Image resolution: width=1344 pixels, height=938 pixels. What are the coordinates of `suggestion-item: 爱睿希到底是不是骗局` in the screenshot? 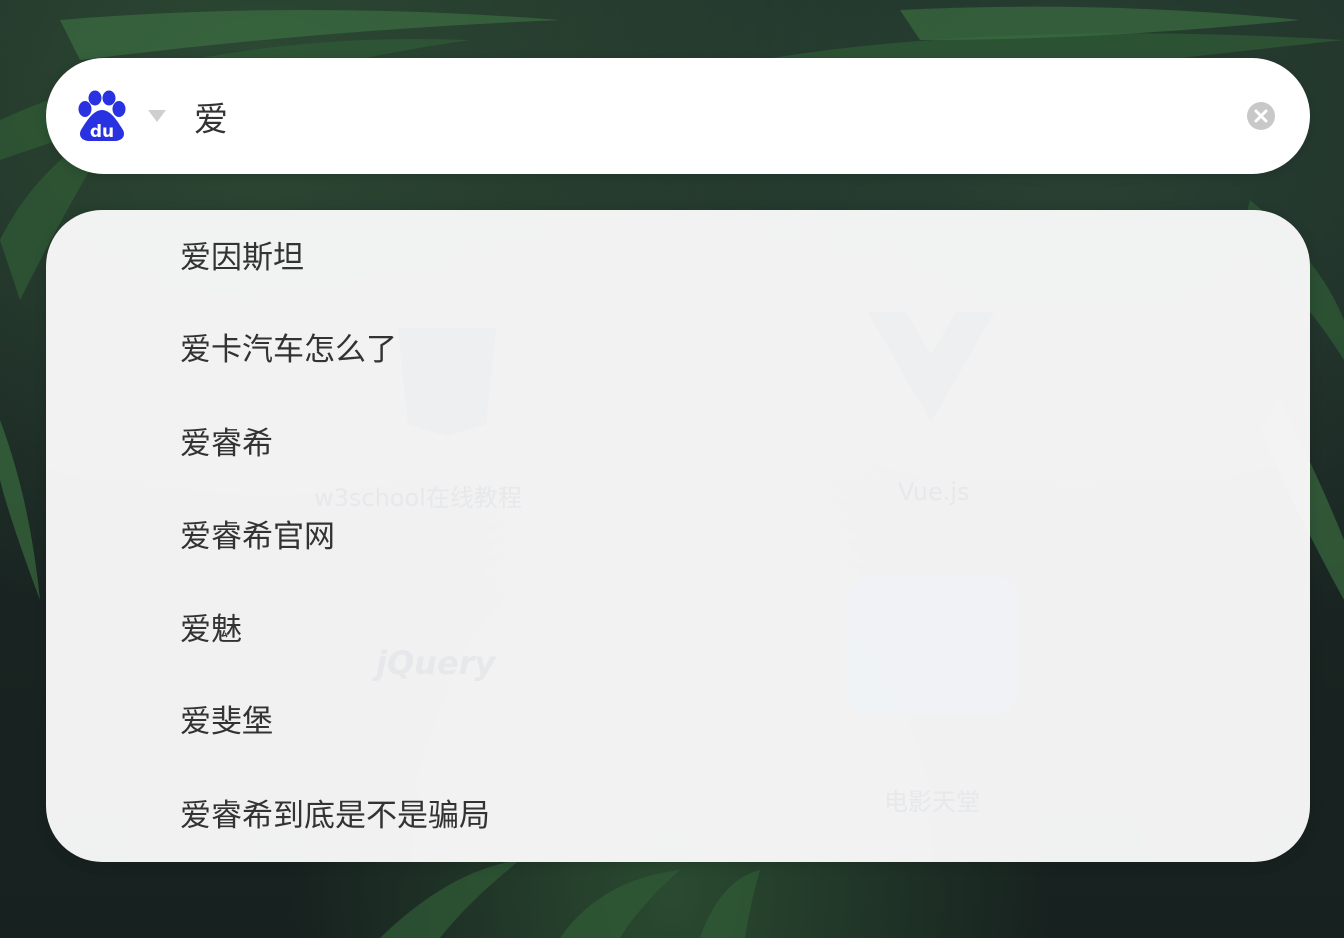 It's located at (335, 816).